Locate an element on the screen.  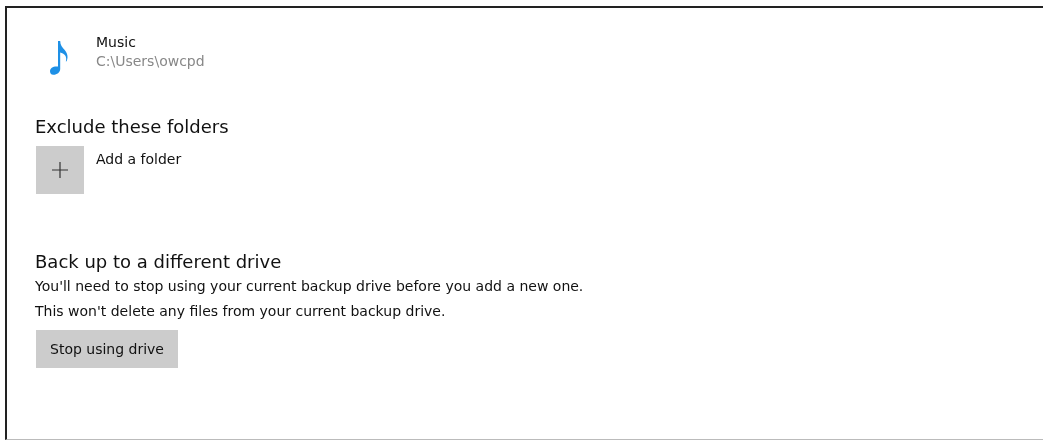
stop-using-drive-button: Stop using drive is located at coordinates (107, 349).